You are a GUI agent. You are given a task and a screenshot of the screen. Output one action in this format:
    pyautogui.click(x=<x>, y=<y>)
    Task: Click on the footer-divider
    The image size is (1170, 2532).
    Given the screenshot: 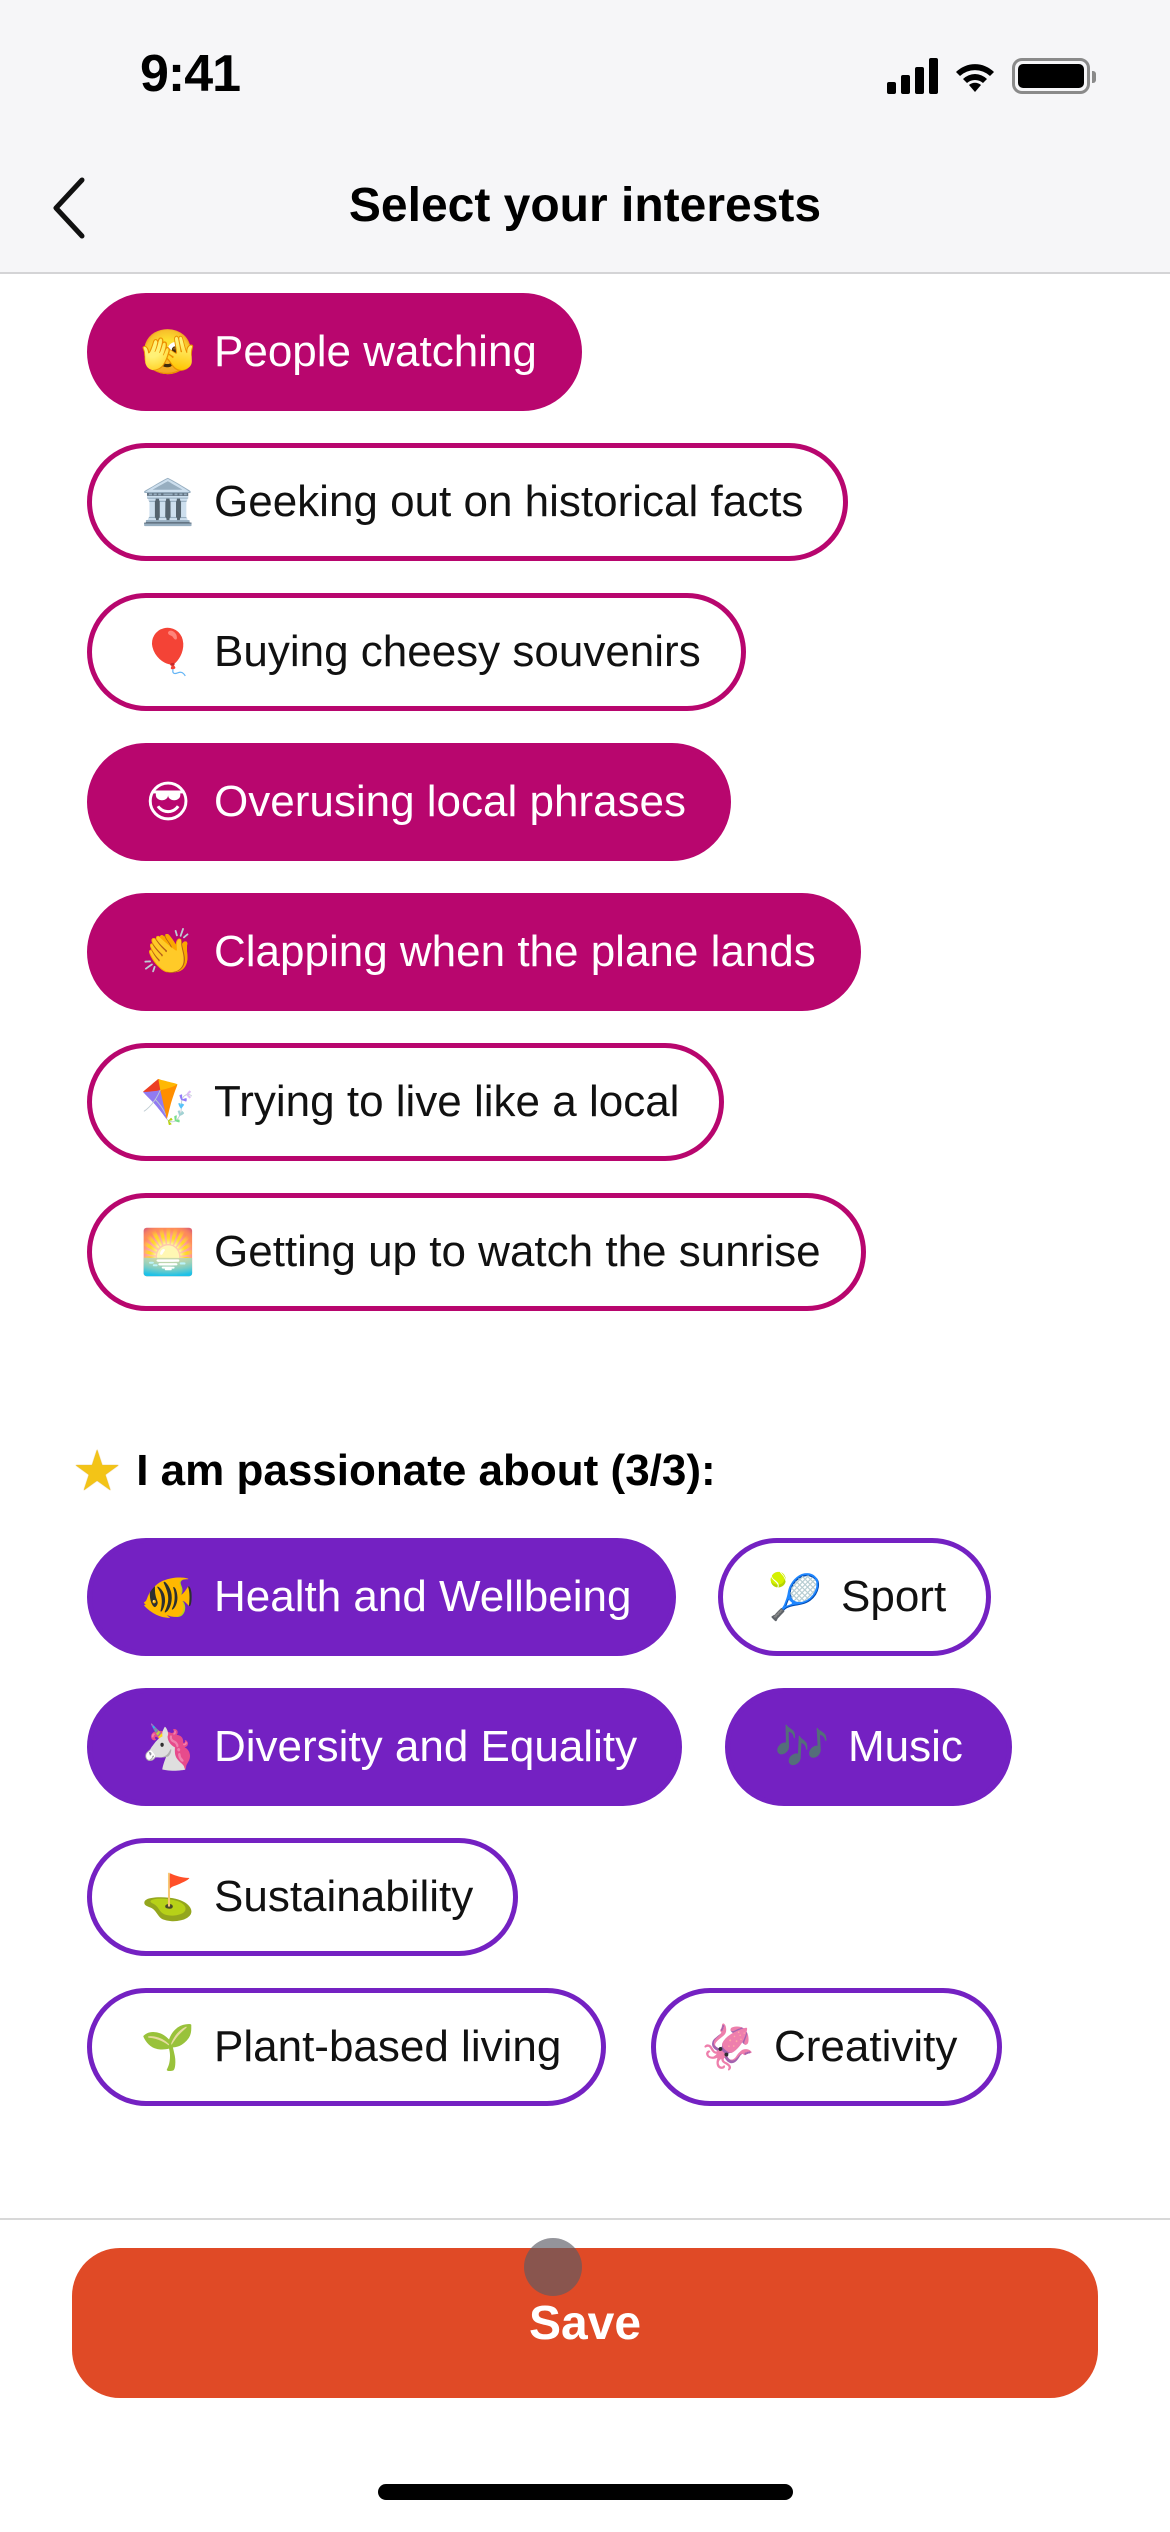 What is the action you would take?
    pyautogui.click(x=585, y=2219)
    